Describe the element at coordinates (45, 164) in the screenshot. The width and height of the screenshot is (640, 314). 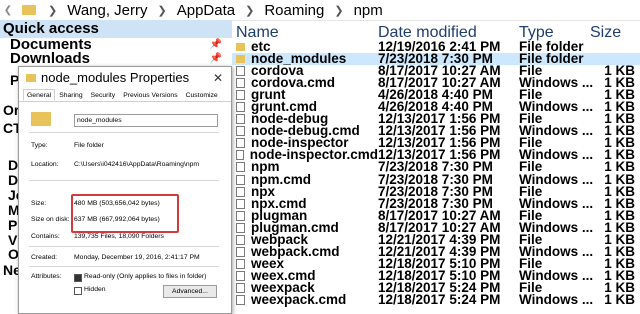
I see `location-label: Location:` at that location.